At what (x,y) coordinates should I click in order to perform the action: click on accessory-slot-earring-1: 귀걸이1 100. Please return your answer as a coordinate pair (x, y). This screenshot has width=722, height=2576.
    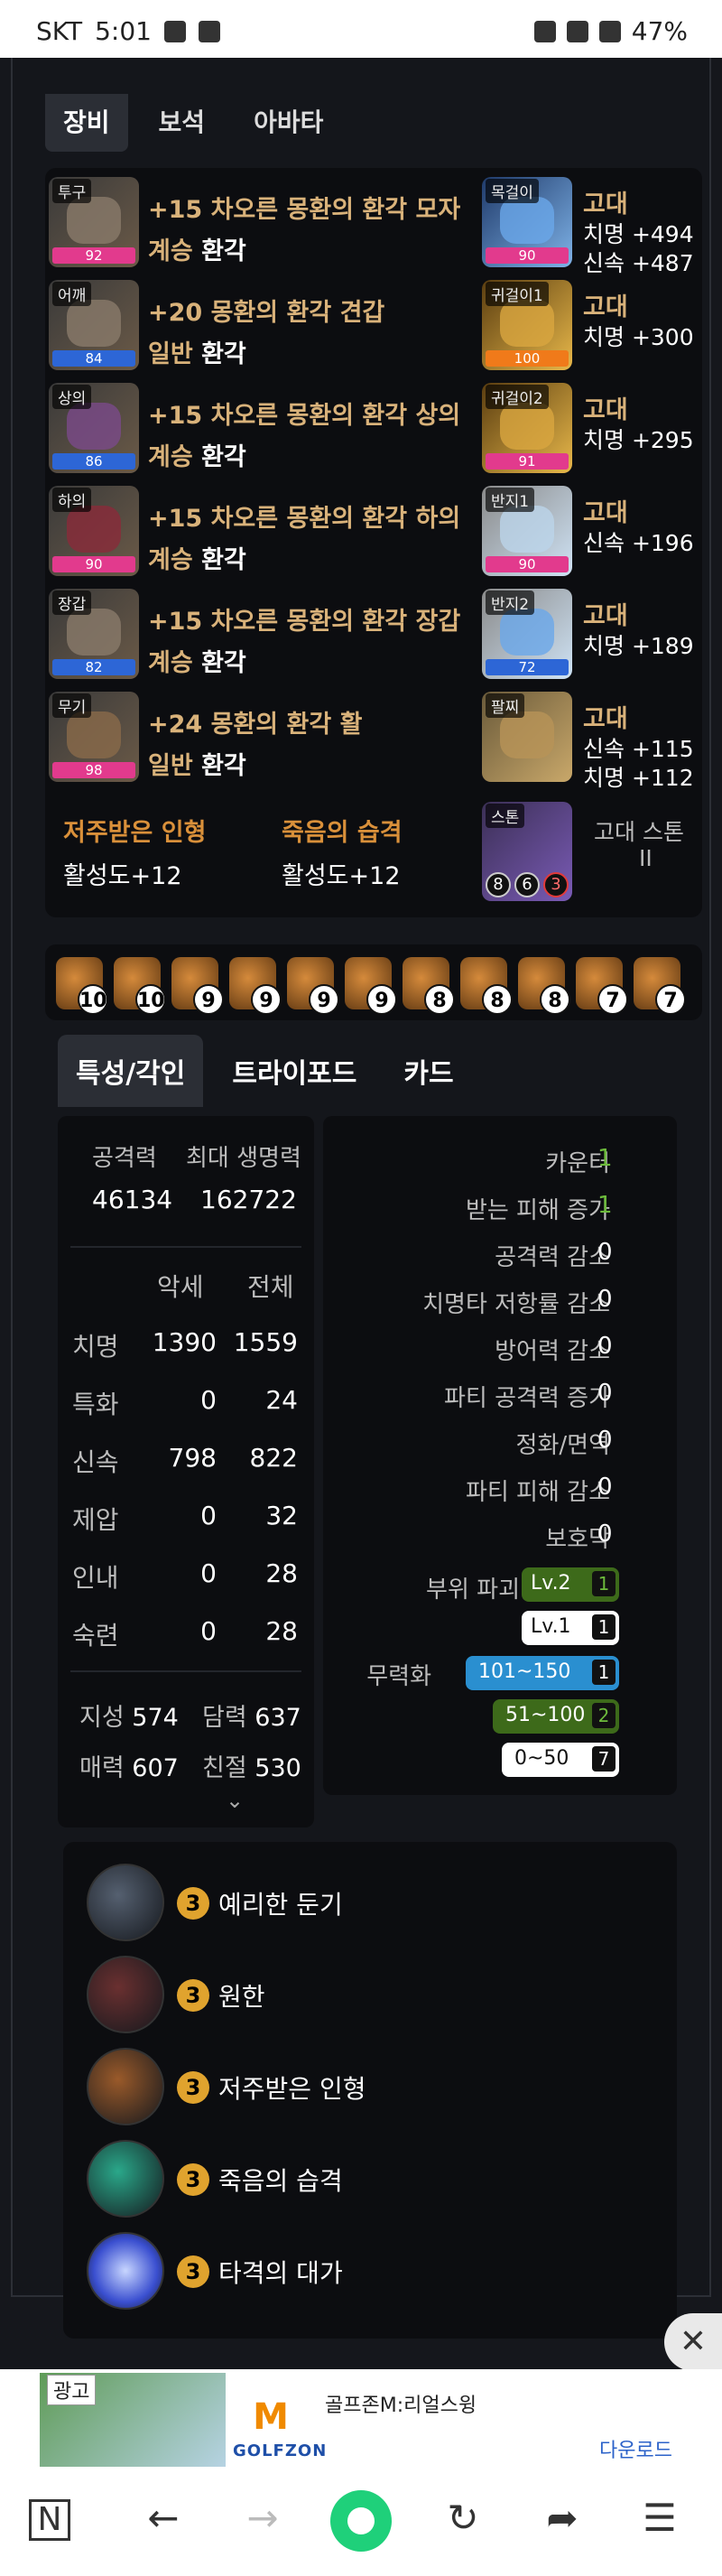
    Looking at the image, I should click on (527, 325).